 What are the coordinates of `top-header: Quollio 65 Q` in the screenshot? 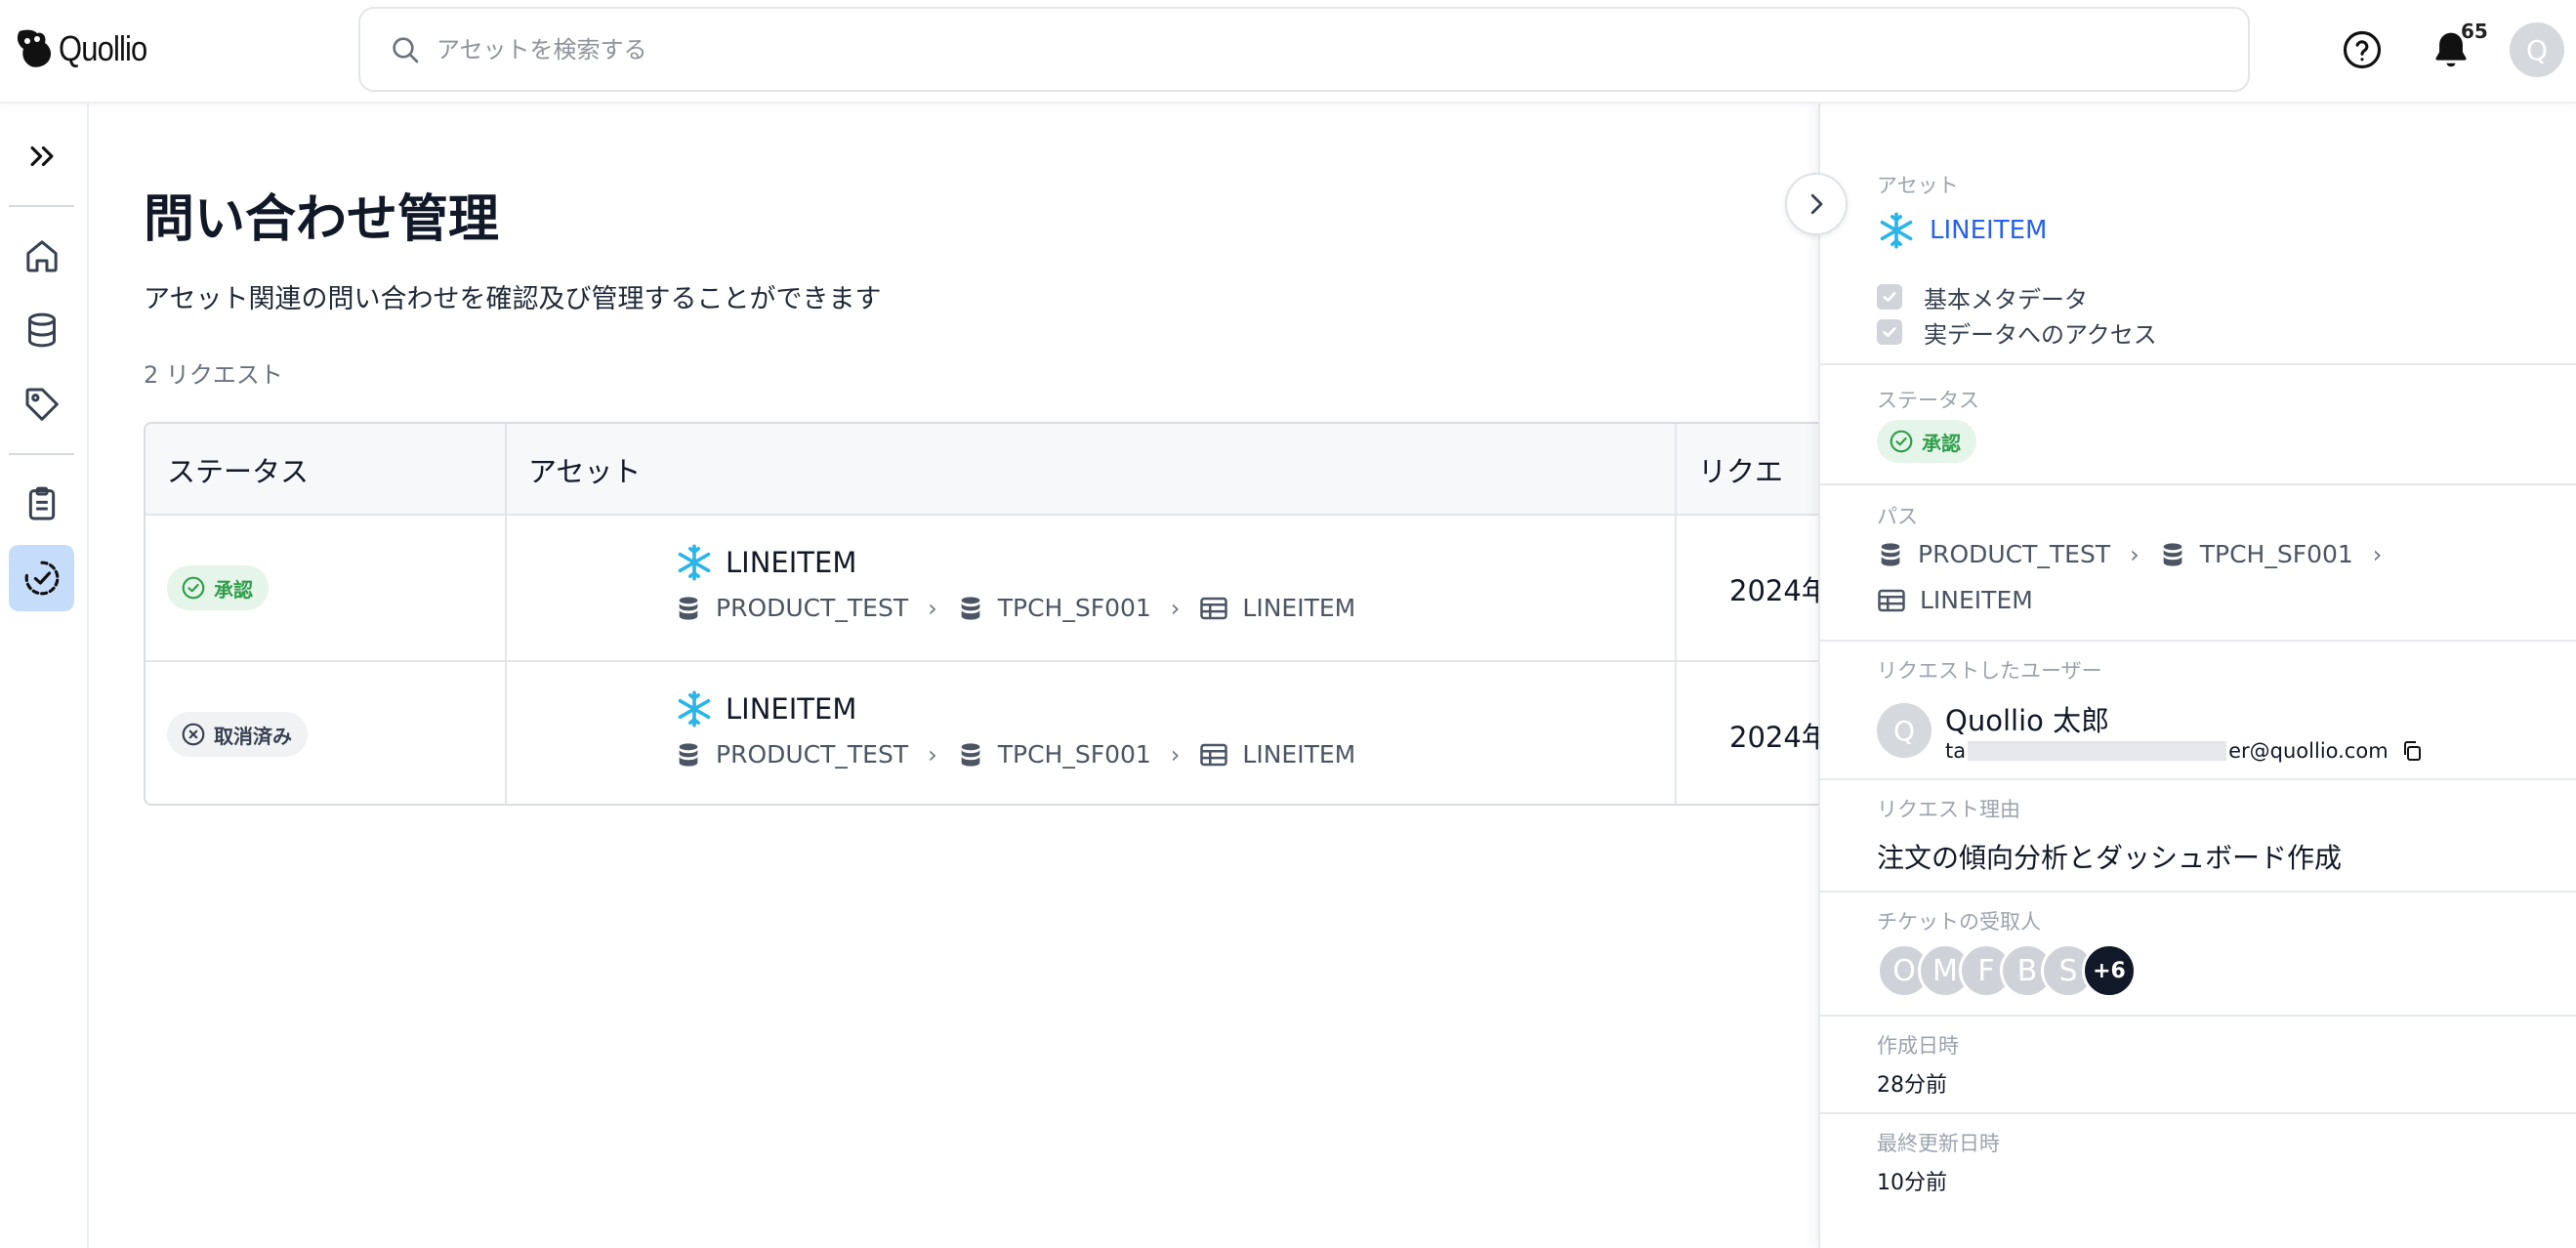 It's located at (1288, 52).